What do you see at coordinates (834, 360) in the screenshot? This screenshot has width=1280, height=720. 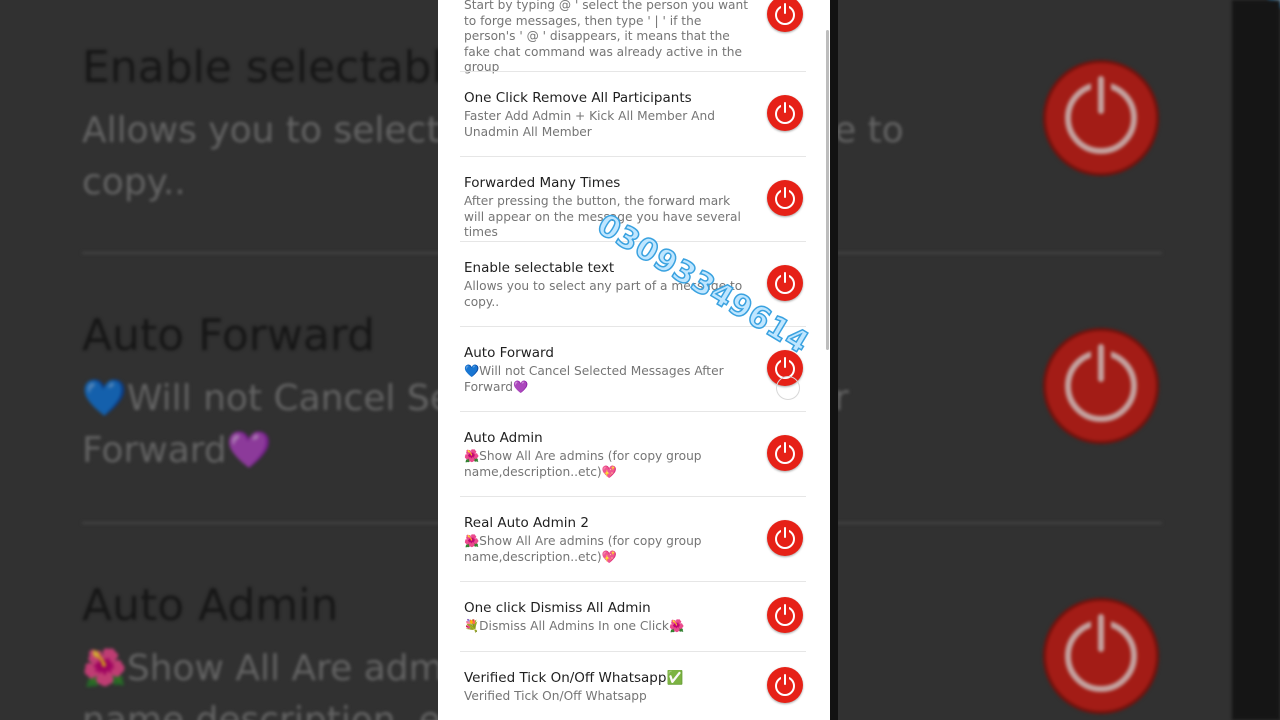 I see `phone-edge` at bounding box center [834, 360].